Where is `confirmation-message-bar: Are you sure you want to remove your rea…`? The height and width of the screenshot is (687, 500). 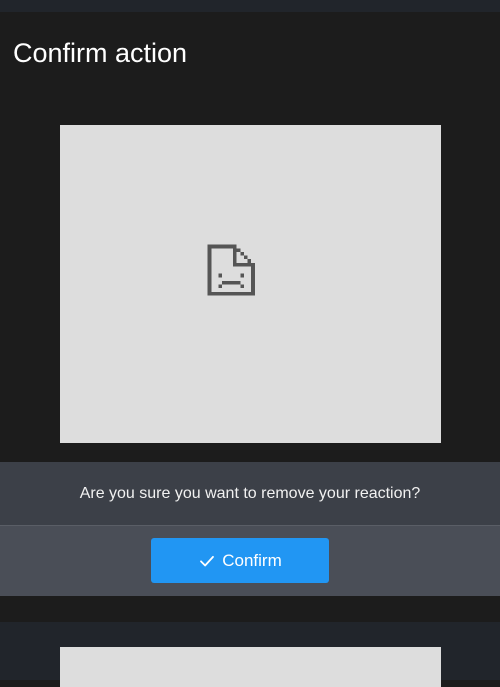
confirmation-message-bar: Are you sure you want to remove your rea… is located at coordinates (250, 493).